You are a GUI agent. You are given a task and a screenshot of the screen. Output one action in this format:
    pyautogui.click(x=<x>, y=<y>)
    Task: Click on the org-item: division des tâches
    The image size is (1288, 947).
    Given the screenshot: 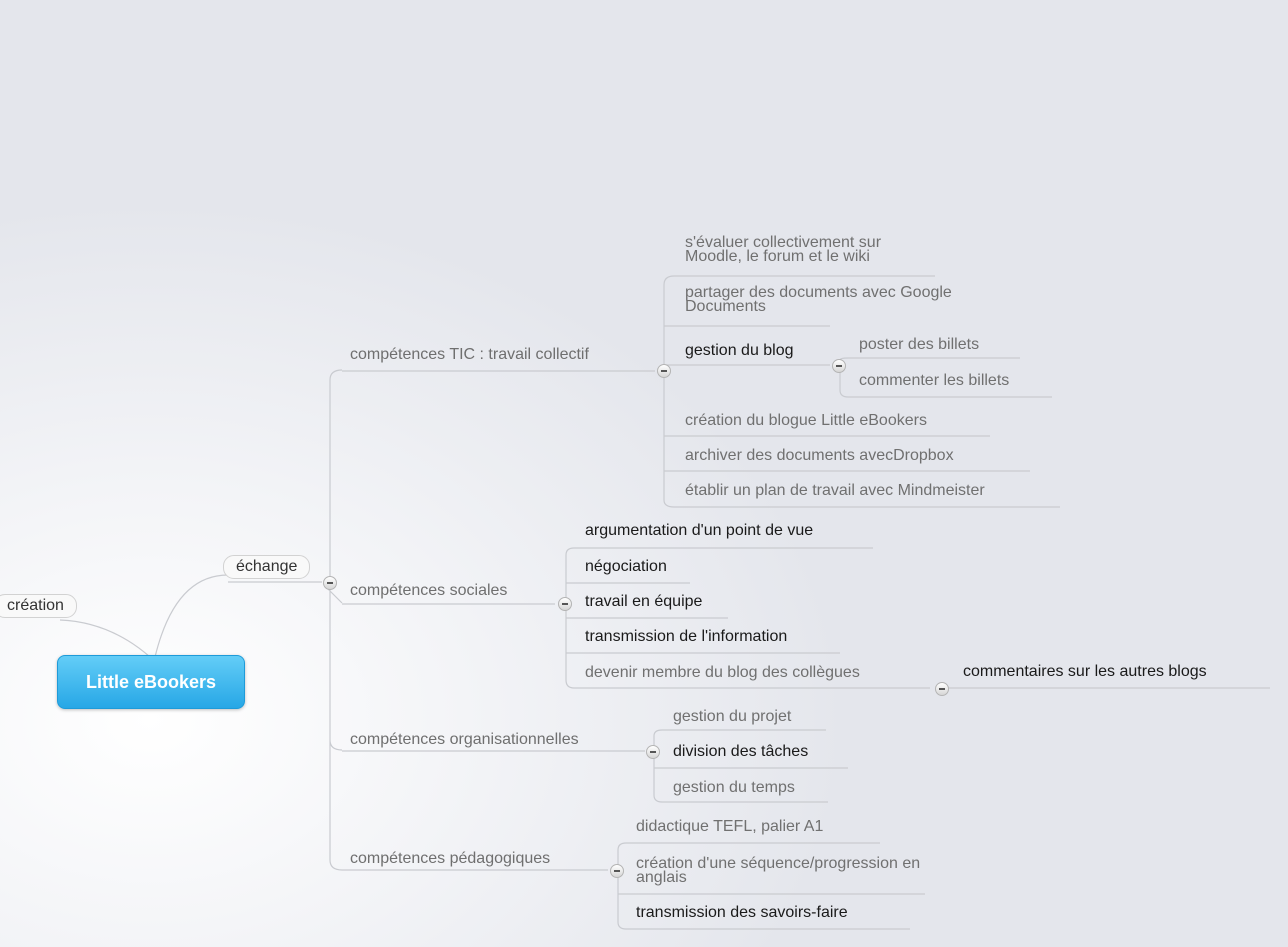 What is the action you would take?
    pyautogui.click(x=740, y=751)
    